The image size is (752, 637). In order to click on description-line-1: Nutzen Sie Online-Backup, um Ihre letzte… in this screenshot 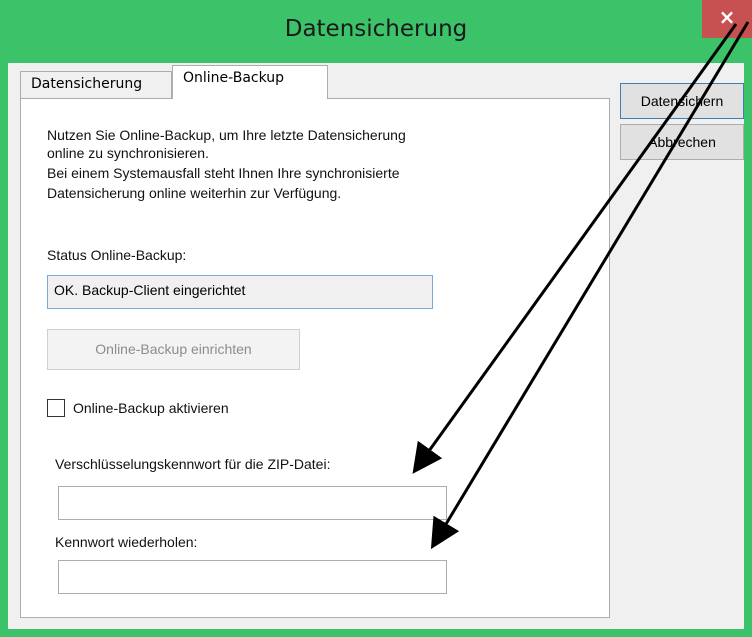, I will do `click(226, 135)`.